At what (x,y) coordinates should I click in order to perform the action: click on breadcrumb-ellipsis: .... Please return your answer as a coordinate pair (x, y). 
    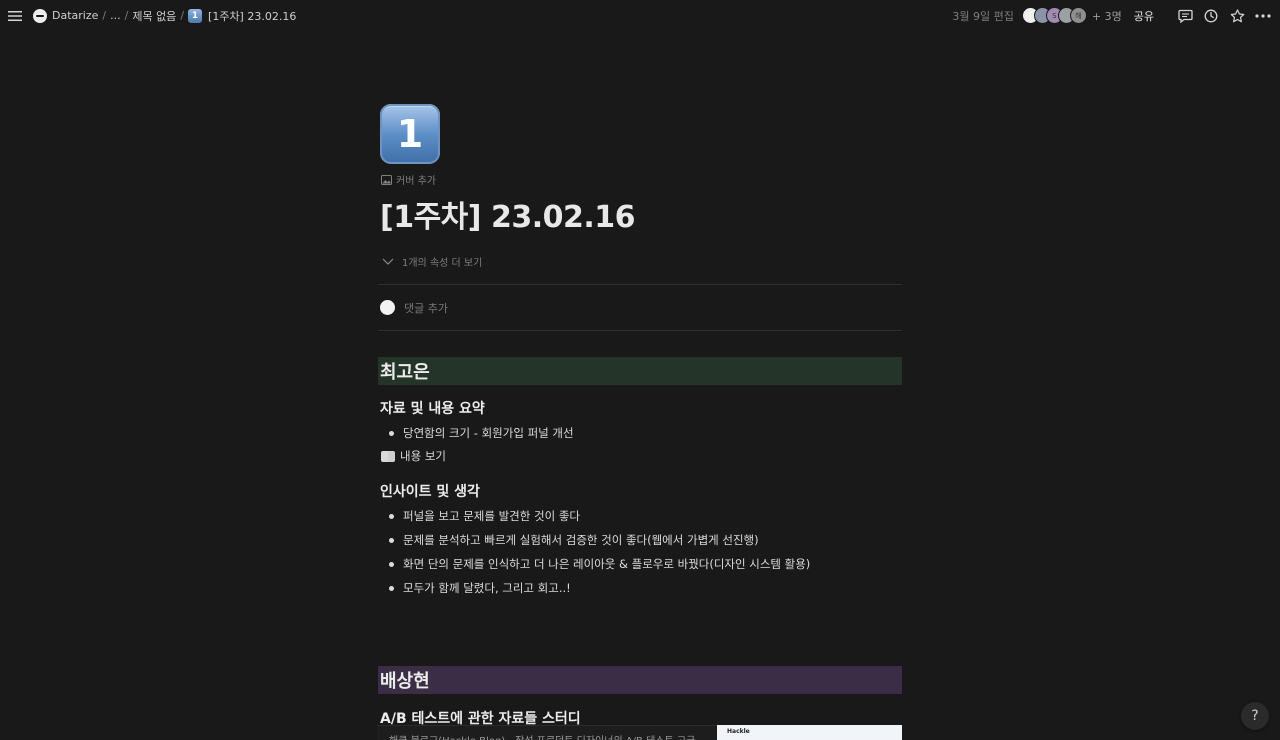
    Looking at the image, I should click on (115, 15).